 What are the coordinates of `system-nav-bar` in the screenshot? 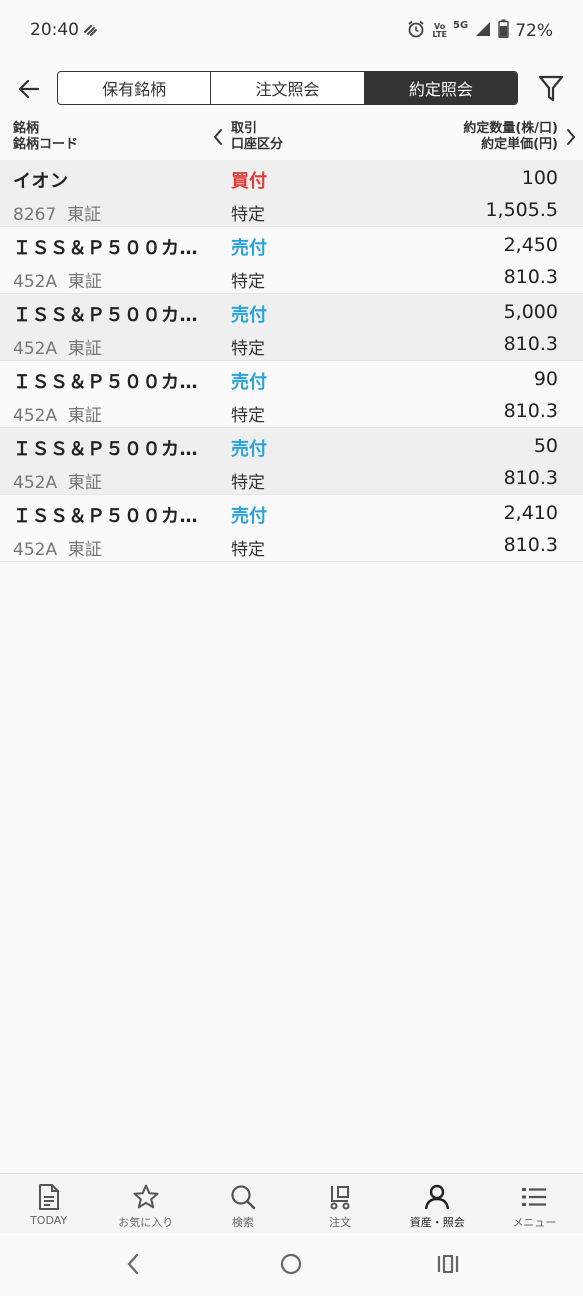 It's located at (291, 1264).